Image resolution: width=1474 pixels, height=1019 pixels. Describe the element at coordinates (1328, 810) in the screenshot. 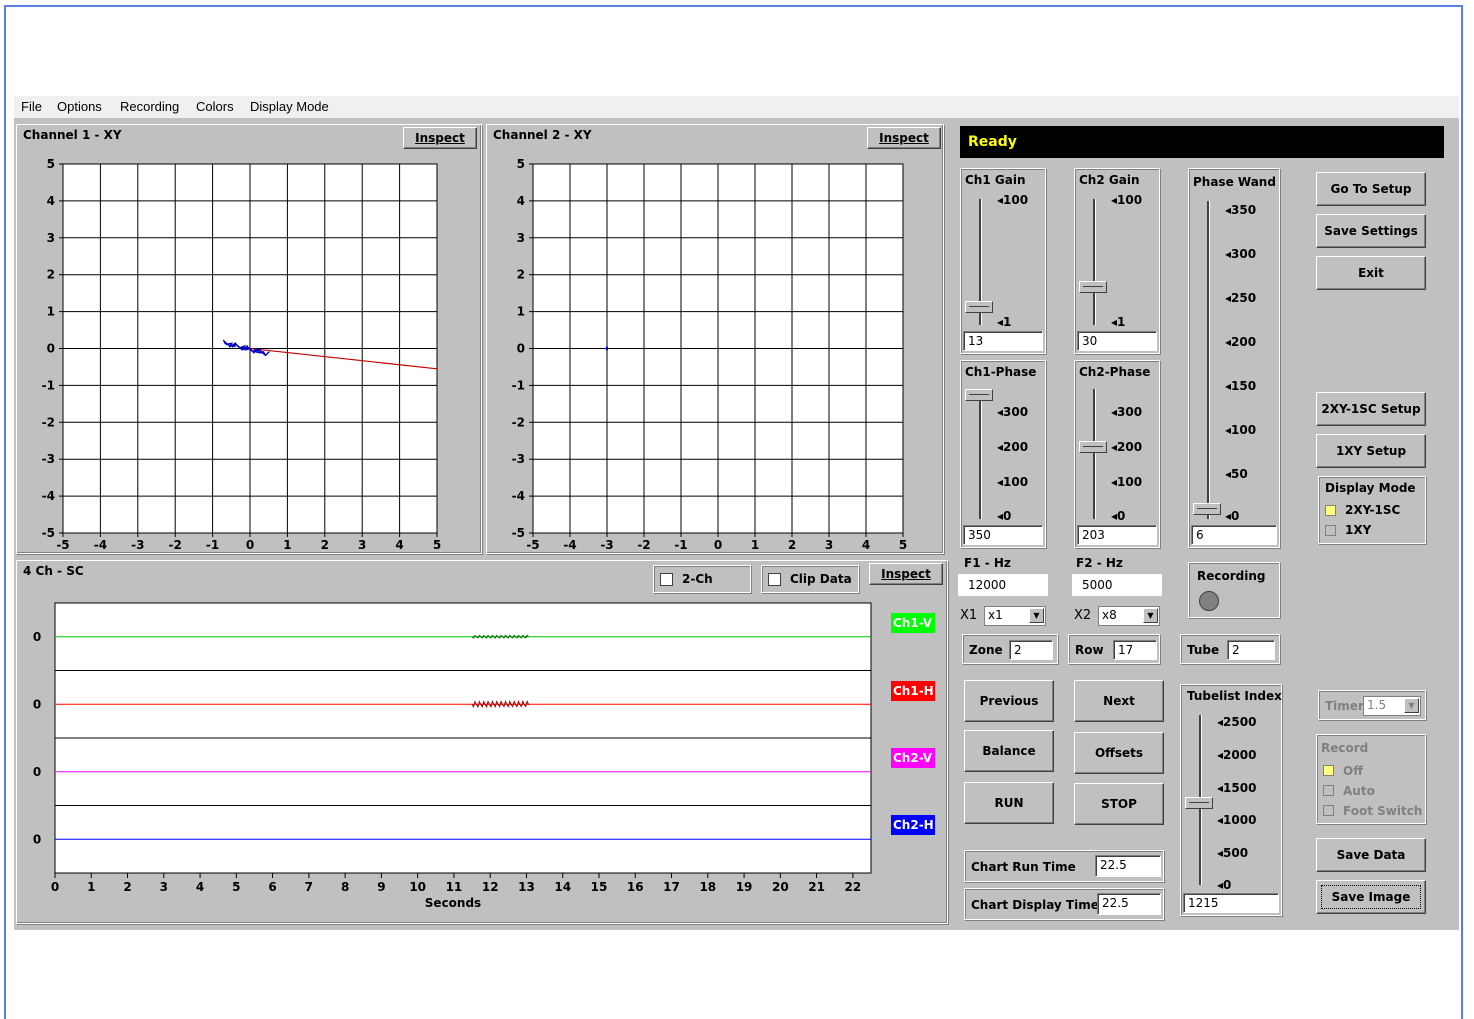

I see `record-radio-foot-switch` at that location.